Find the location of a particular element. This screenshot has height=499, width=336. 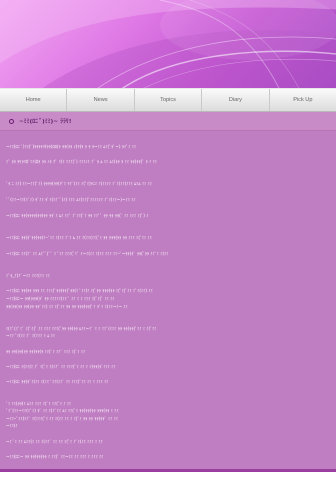

content-line: ~ﾐﾐ(ﾐ is located at coordinates (12, 425).